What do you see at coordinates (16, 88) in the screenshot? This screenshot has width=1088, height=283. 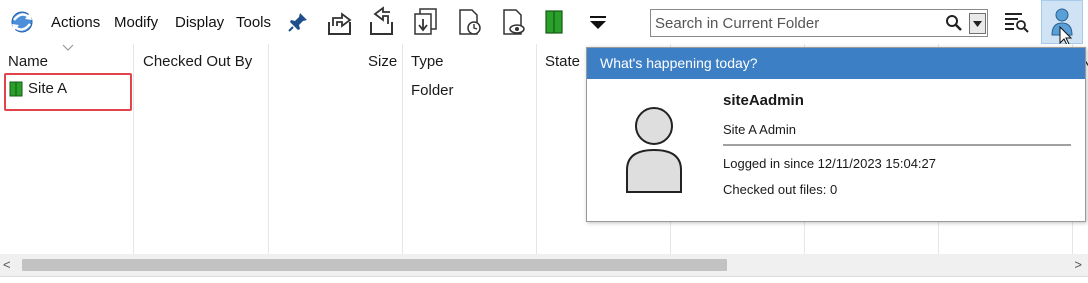 I see `folder-icon` at bounding box center [16, 88].